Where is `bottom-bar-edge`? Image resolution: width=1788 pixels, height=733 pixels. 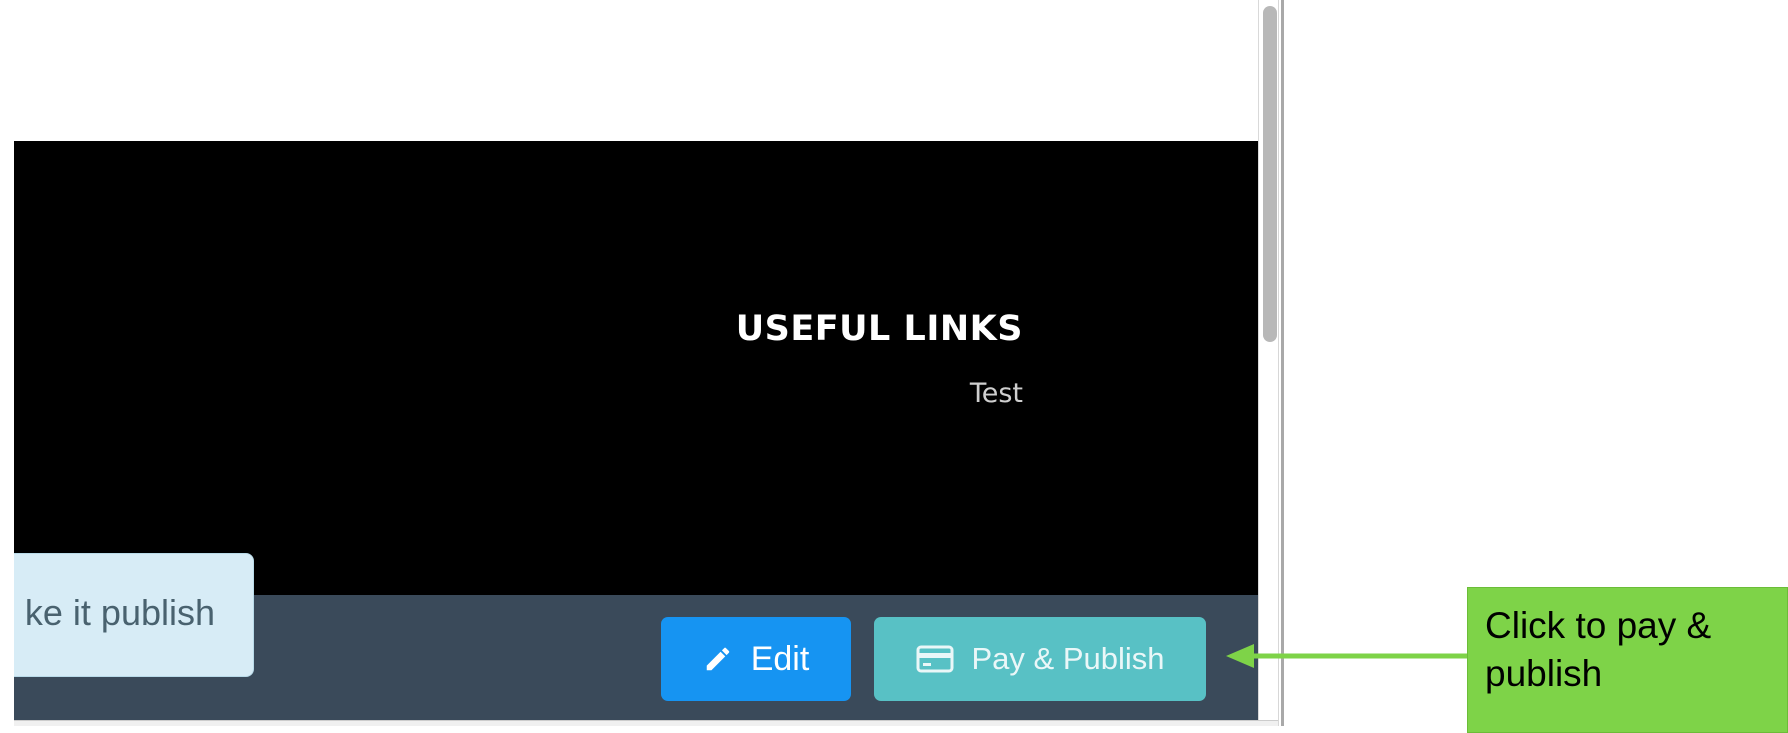 bottom-bar-edge is located at coordinates (646, 723).